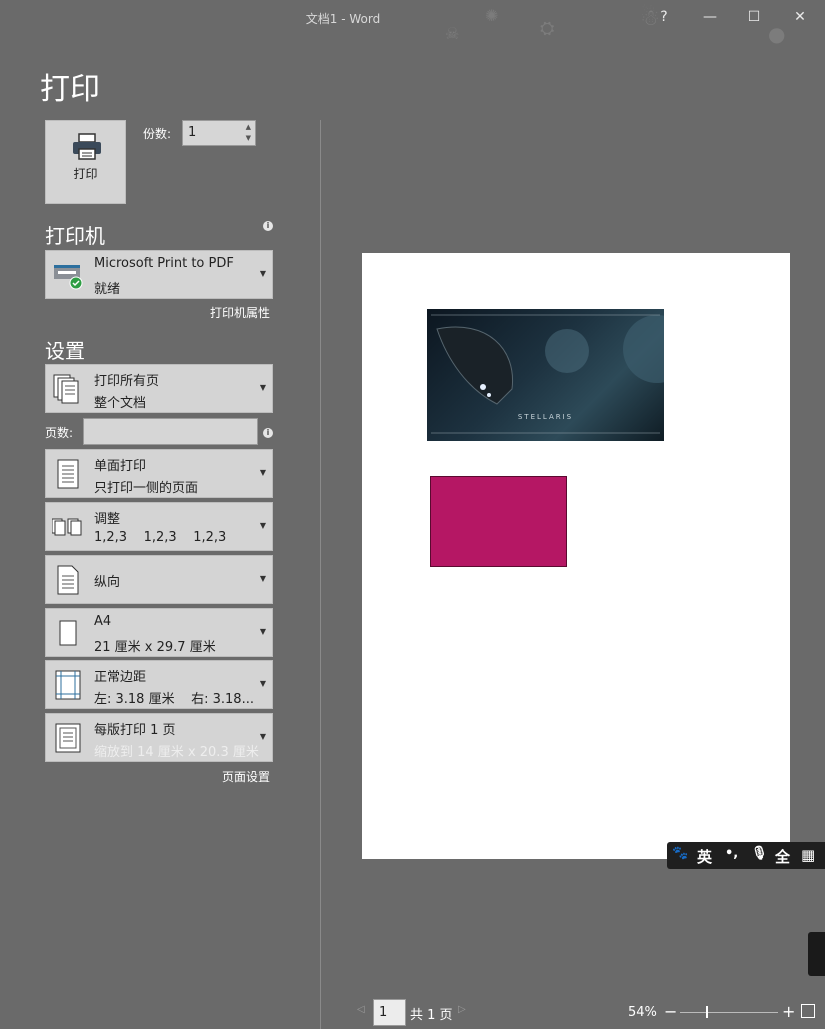  What do you see at coordinates (159, 274) in the screenshot?
I see `printer-dropdown: Microsoft Print to PDF 就绪 ▼` at bounding box center [159, 274].